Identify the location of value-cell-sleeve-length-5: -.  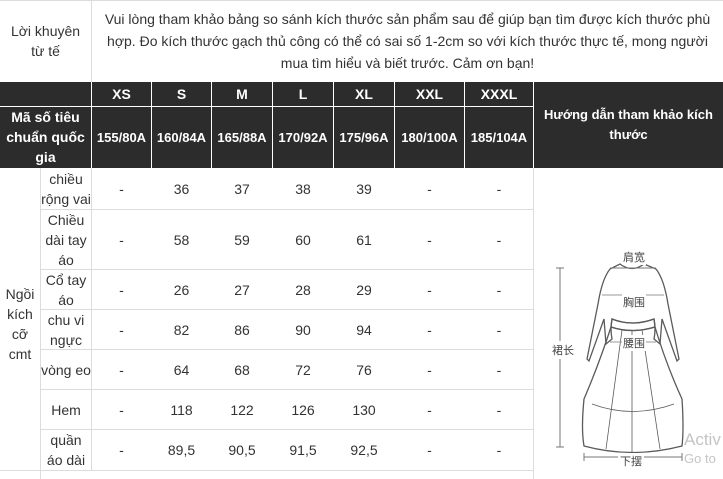
(429, 239).